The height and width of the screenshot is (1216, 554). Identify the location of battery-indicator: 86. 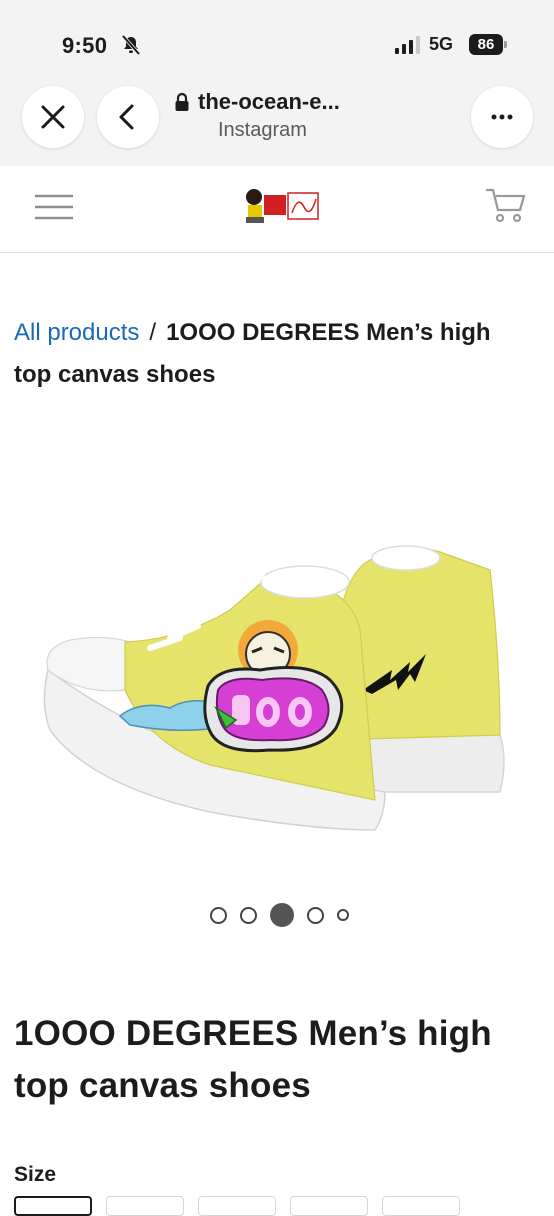
(486, 44).